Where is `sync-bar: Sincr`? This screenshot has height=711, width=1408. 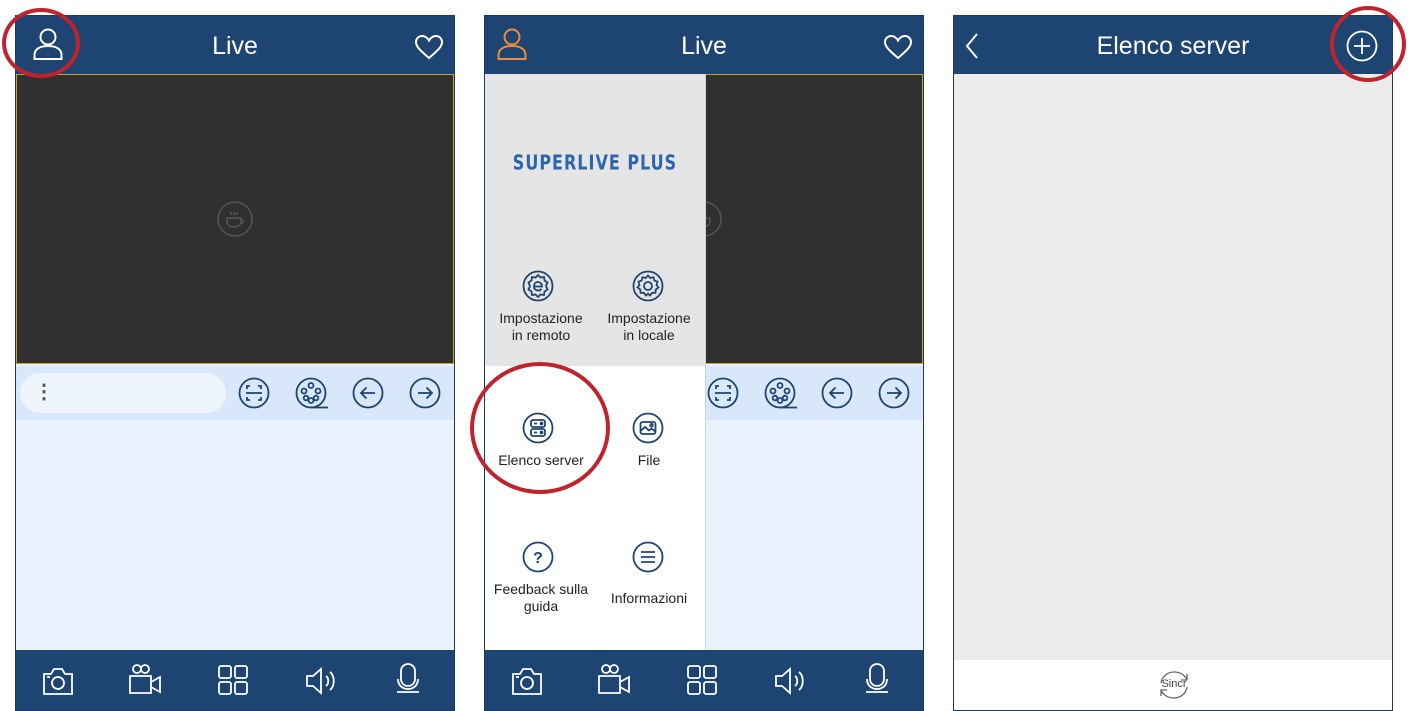
sync-bar: Sincr is located at coordinates (1173, 685).